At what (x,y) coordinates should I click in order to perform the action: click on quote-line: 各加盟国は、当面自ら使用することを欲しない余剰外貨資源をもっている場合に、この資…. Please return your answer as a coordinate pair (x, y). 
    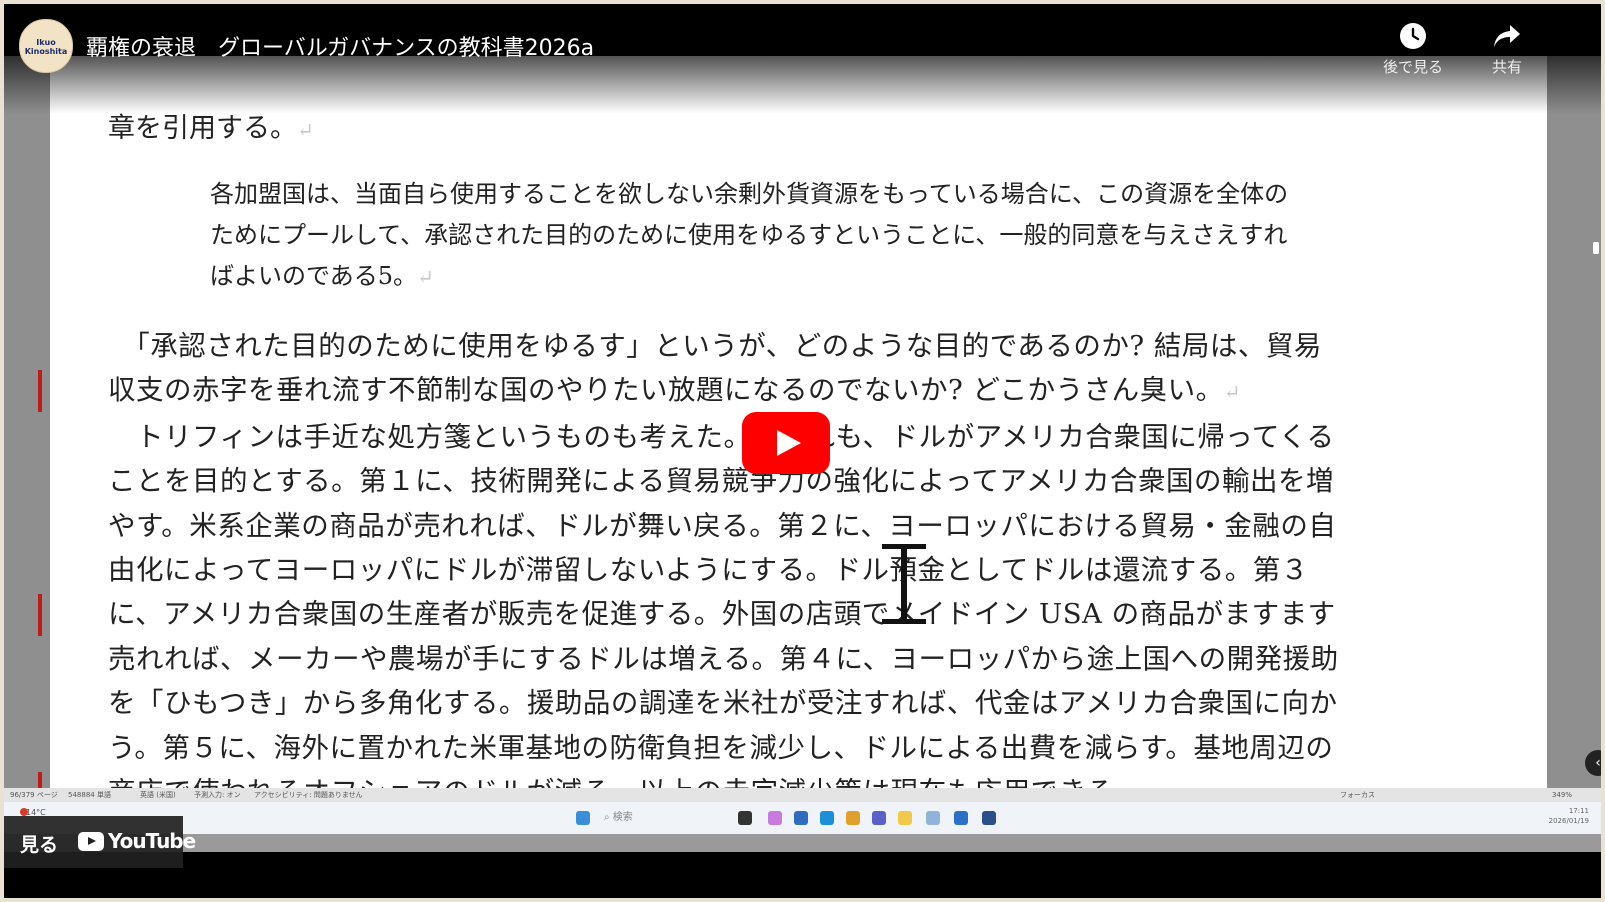
    Looking at the image, I should click on (749, 194).